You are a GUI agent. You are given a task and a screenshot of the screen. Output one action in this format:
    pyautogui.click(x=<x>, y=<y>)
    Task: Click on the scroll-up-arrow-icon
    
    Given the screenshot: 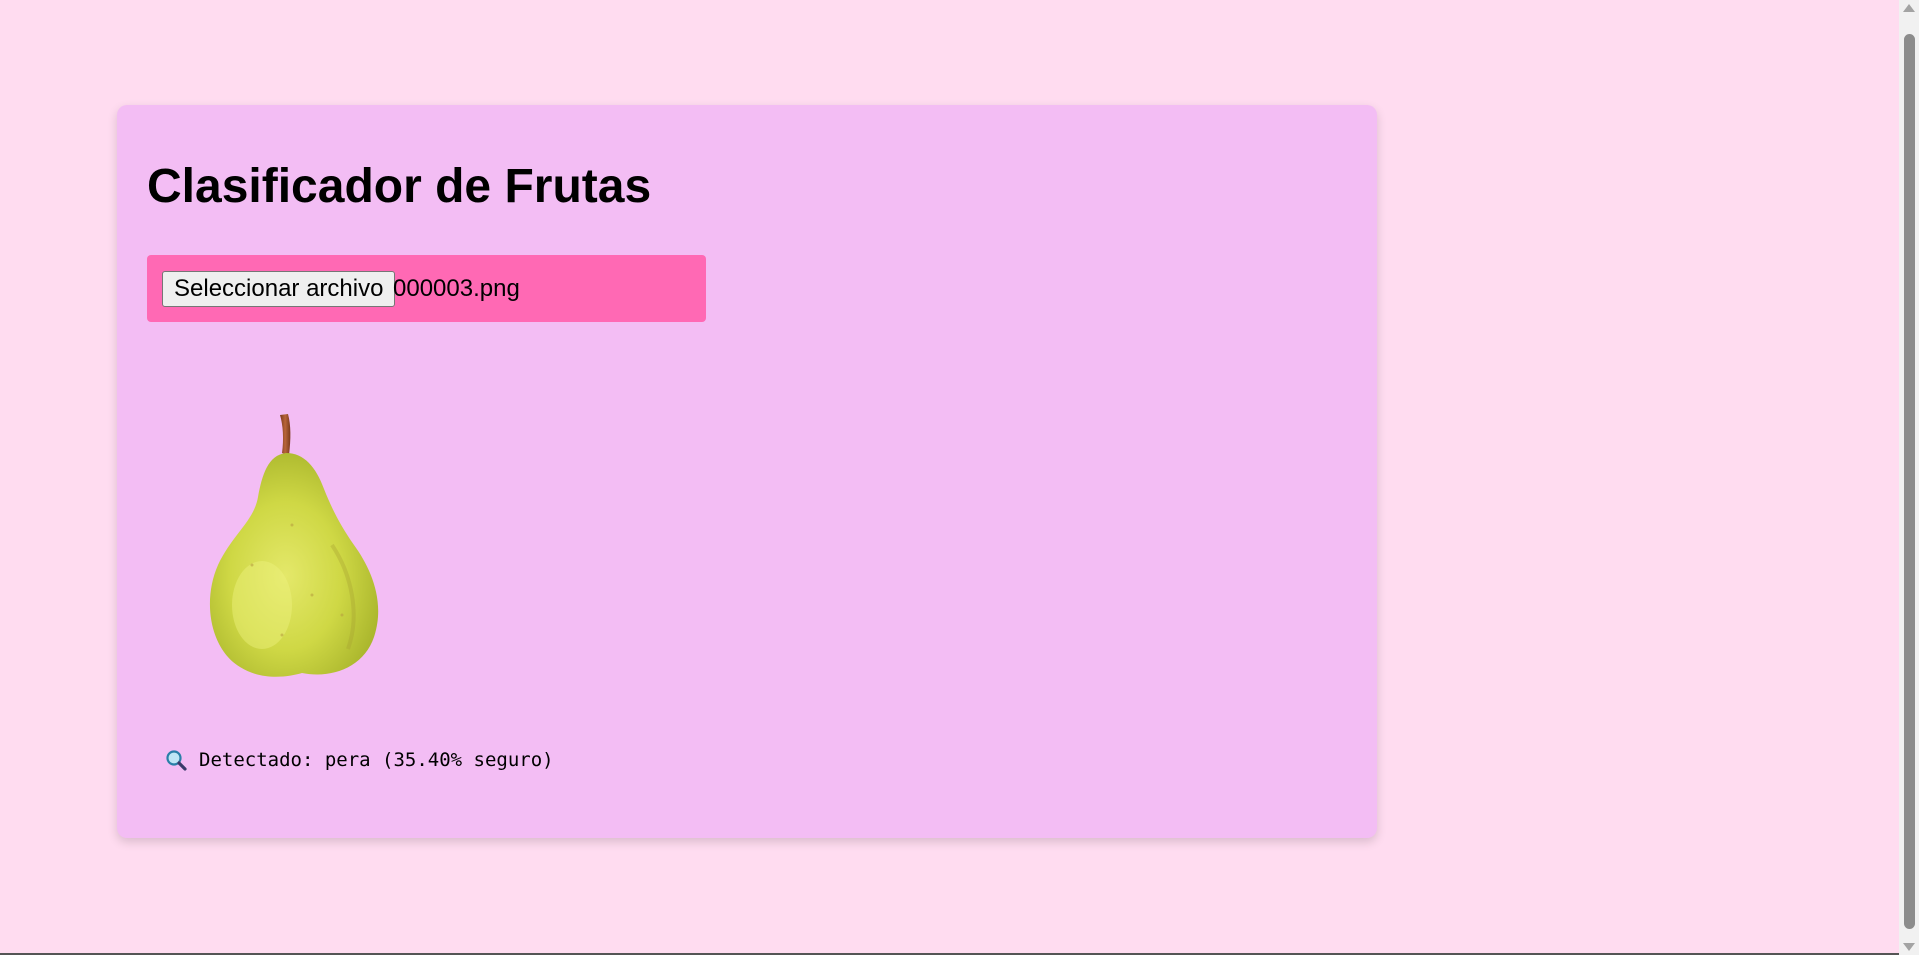 What is the action you would take?
    pyautogui.click(x=1909, y=8)
    